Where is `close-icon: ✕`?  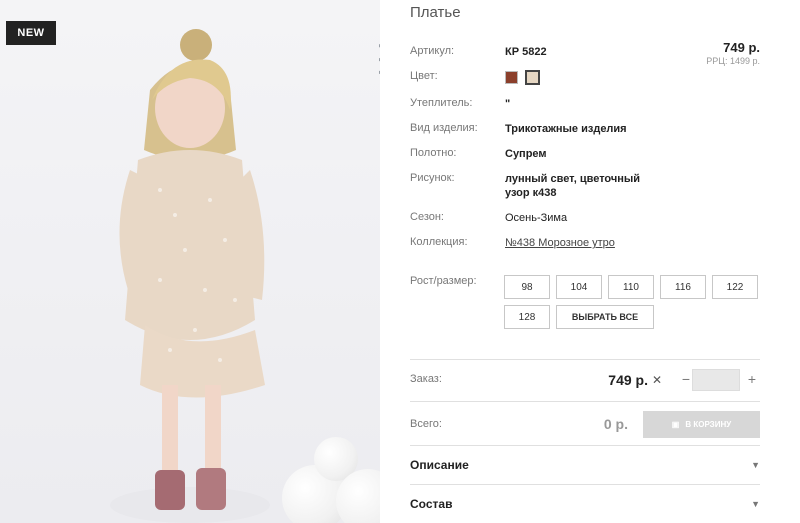
close-icon: ✕ is located at coordinates (657, 380).